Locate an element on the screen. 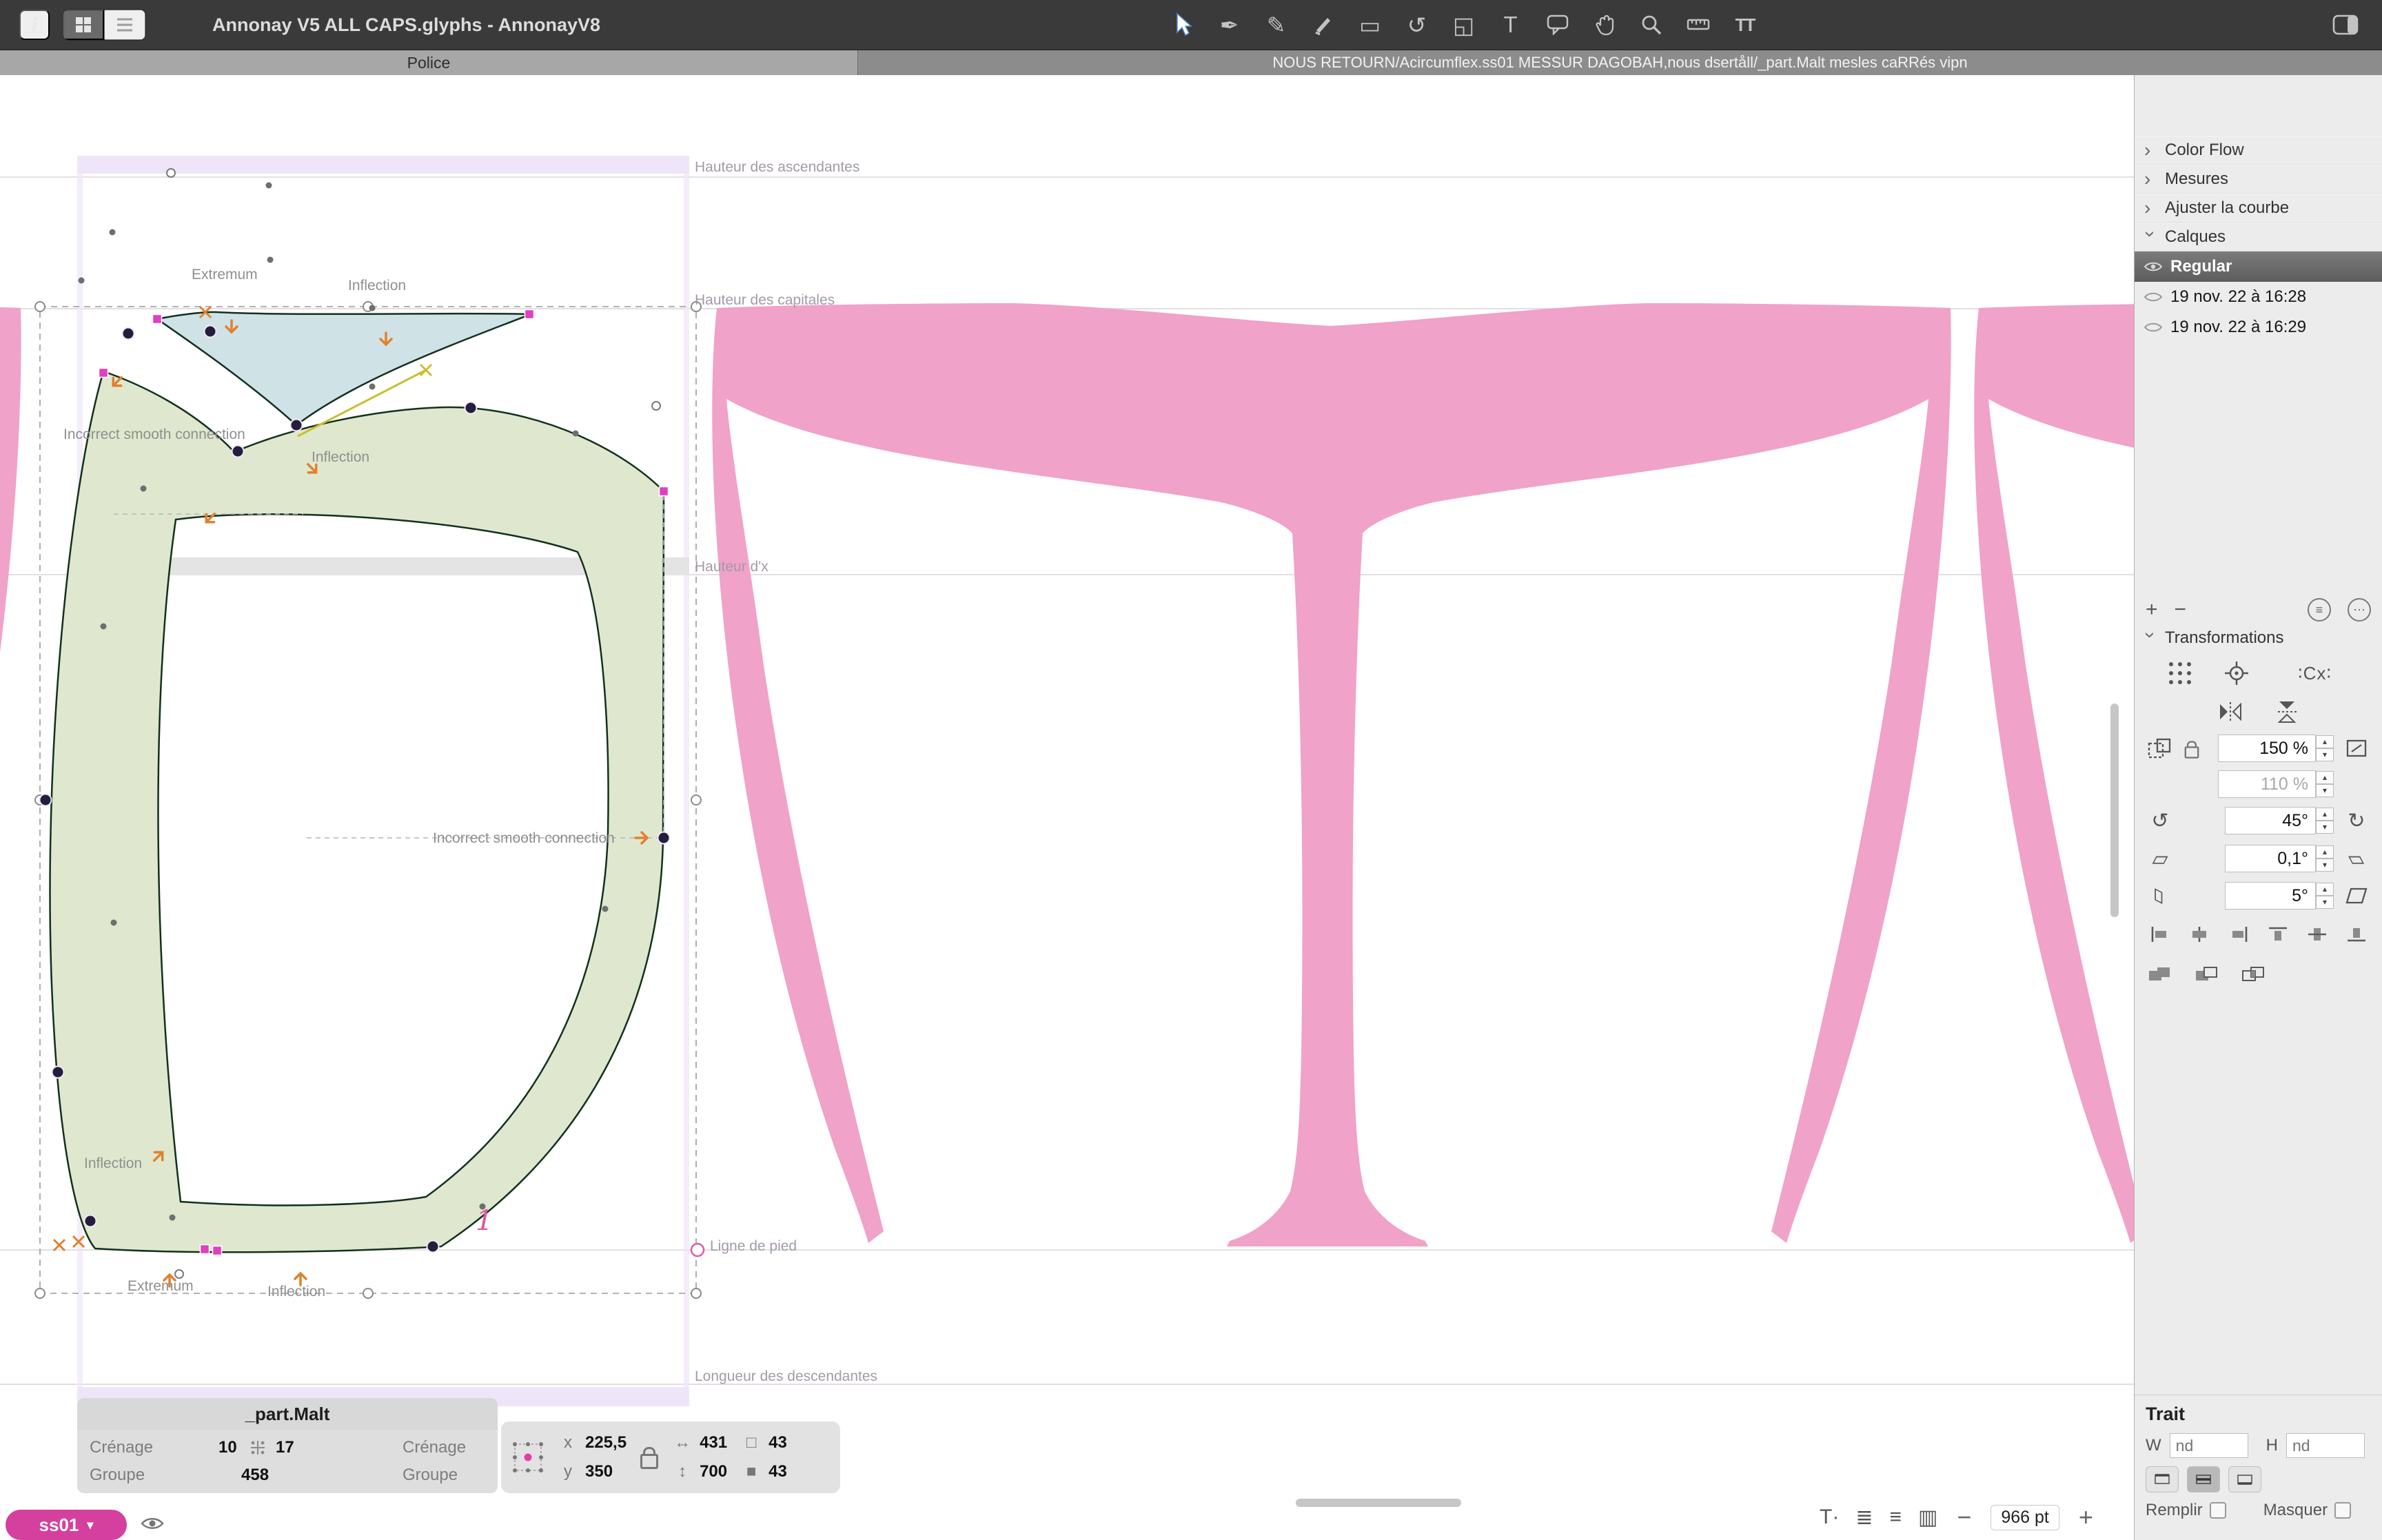 The height and width of the screenshot is (1540, 2382). pencil-tool-icon: ✎ is located at coordinates (1276, 25).